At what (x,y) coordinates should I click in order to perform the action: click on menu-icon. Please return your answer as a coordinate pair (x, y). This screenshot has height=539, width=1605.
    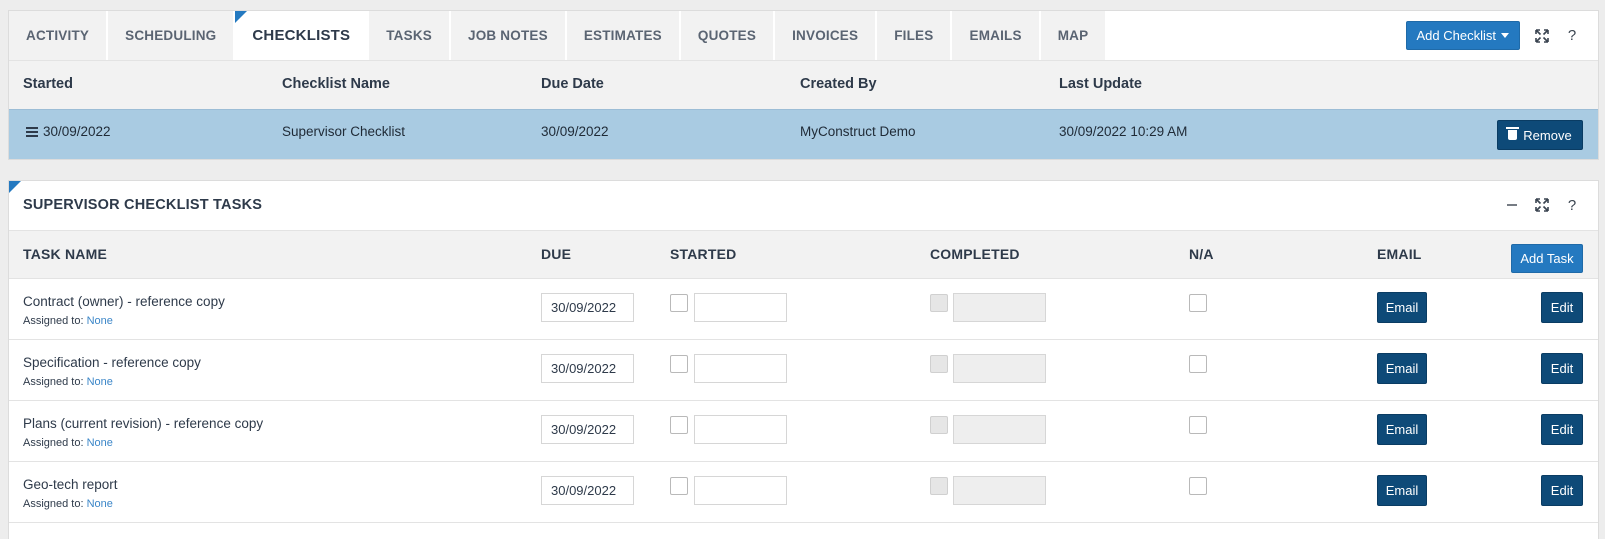
    Looking at the image, I should click on (32, 132).